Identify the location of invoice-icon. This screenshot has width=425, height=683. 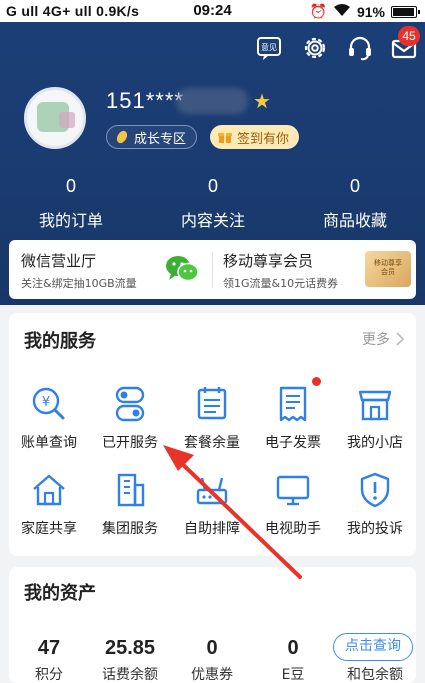
(293, 404).